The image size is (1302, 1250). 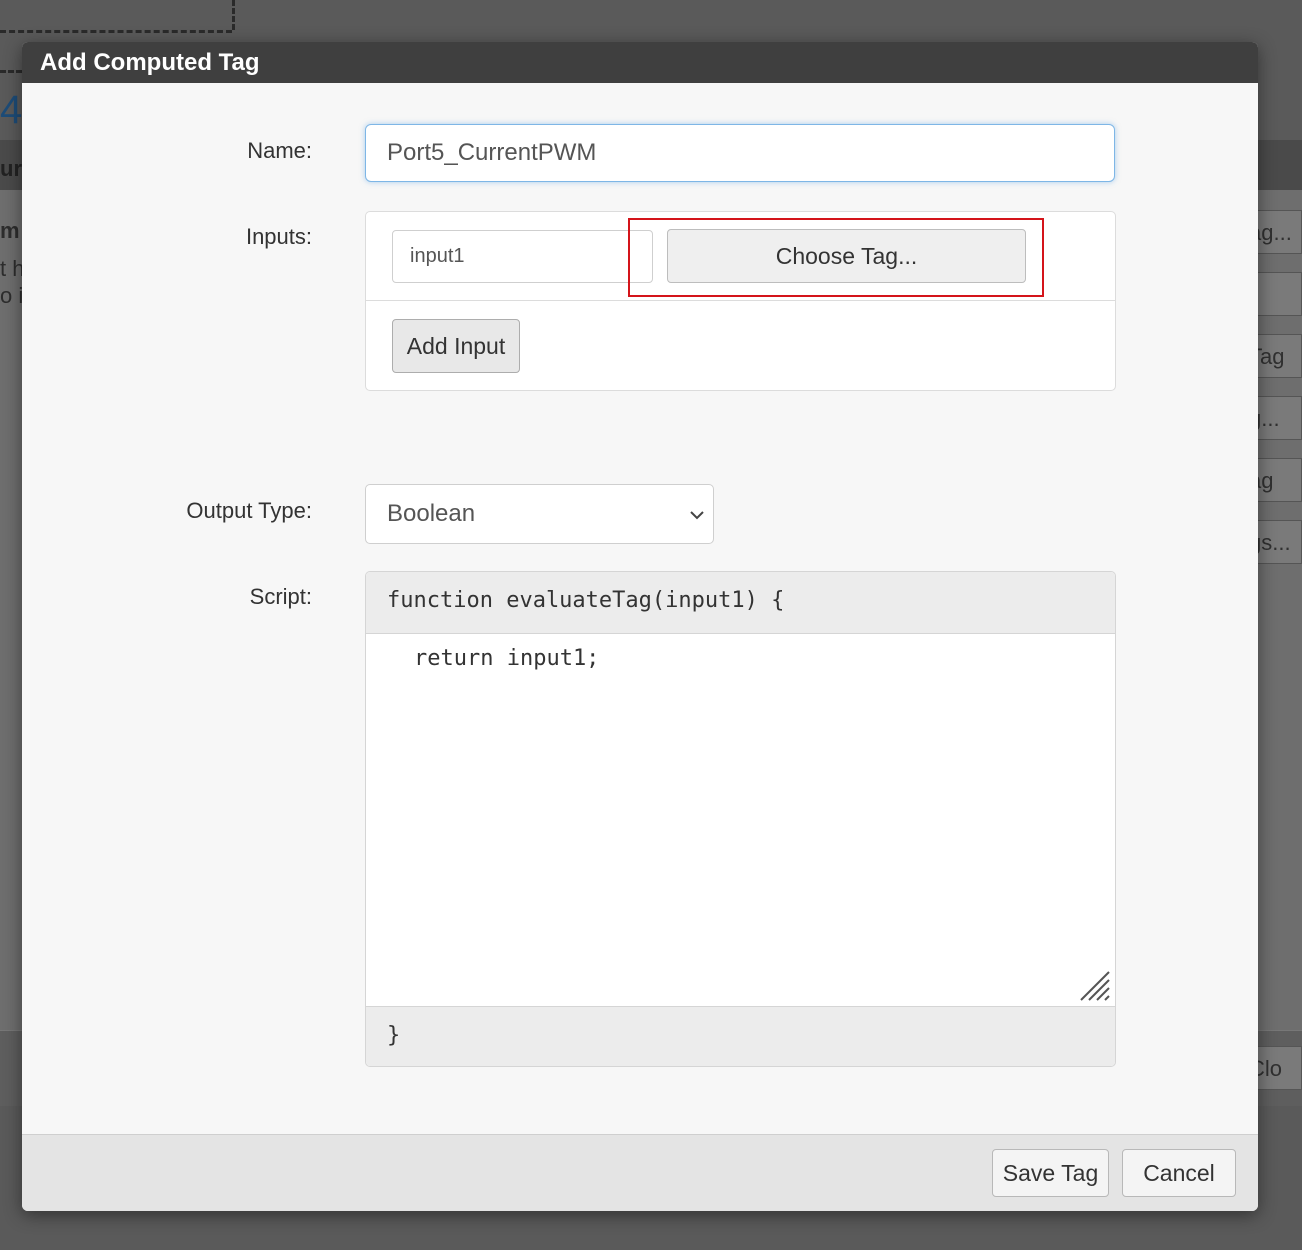 I want to click on chevron-down-icon, so click(x=697, y=514).